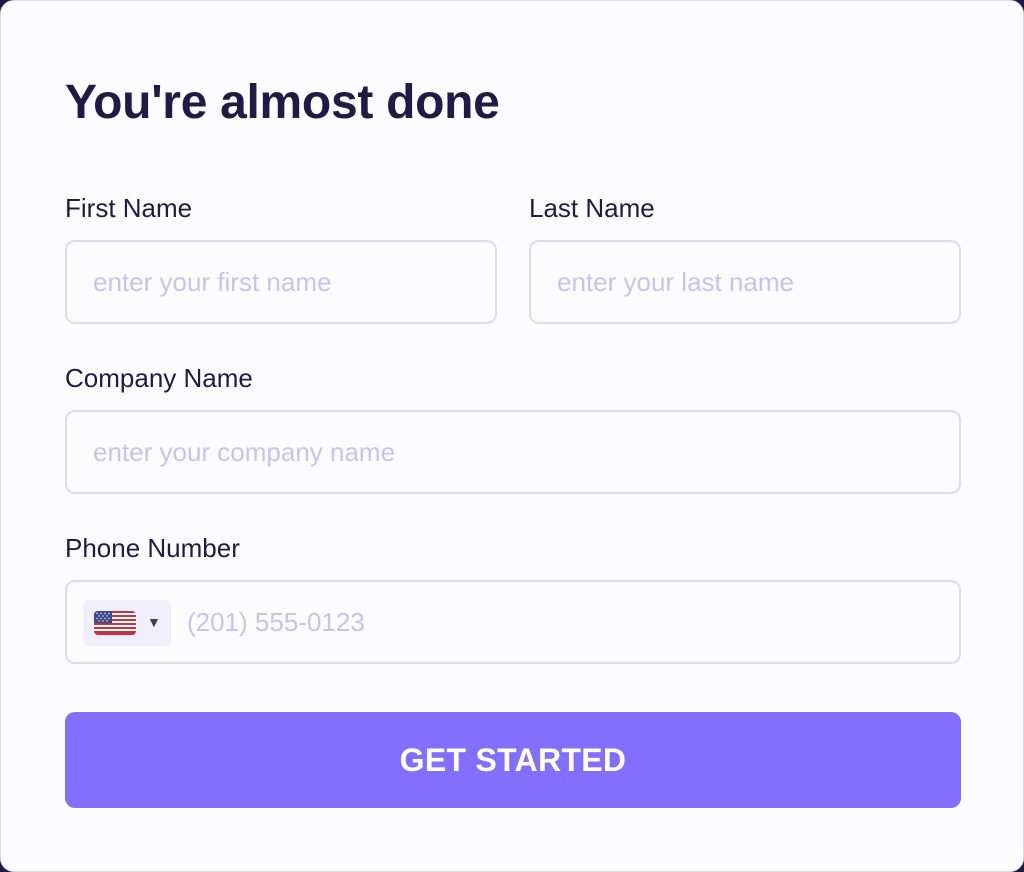 Image resolution: width=1024 pixels, height=872 pixels. What do you see at coordinates (159, 378) in the screenshot?
I see `company-name-label: Company Name` at bounding box center [159, 378].